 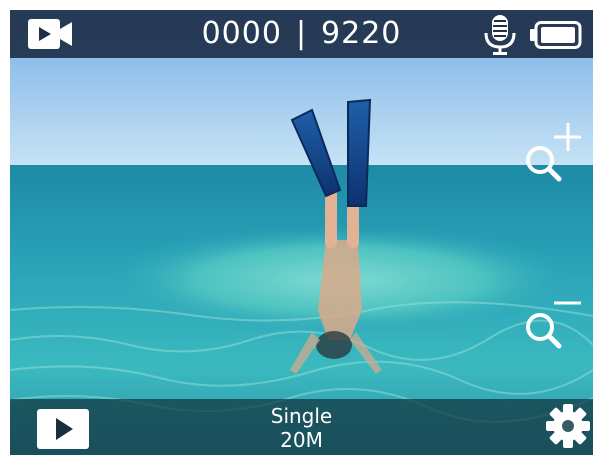 What do you see at coordinates (552, 321) in the screenshot?
I see `zoom-out-icon` at bounding box center [552, 321].